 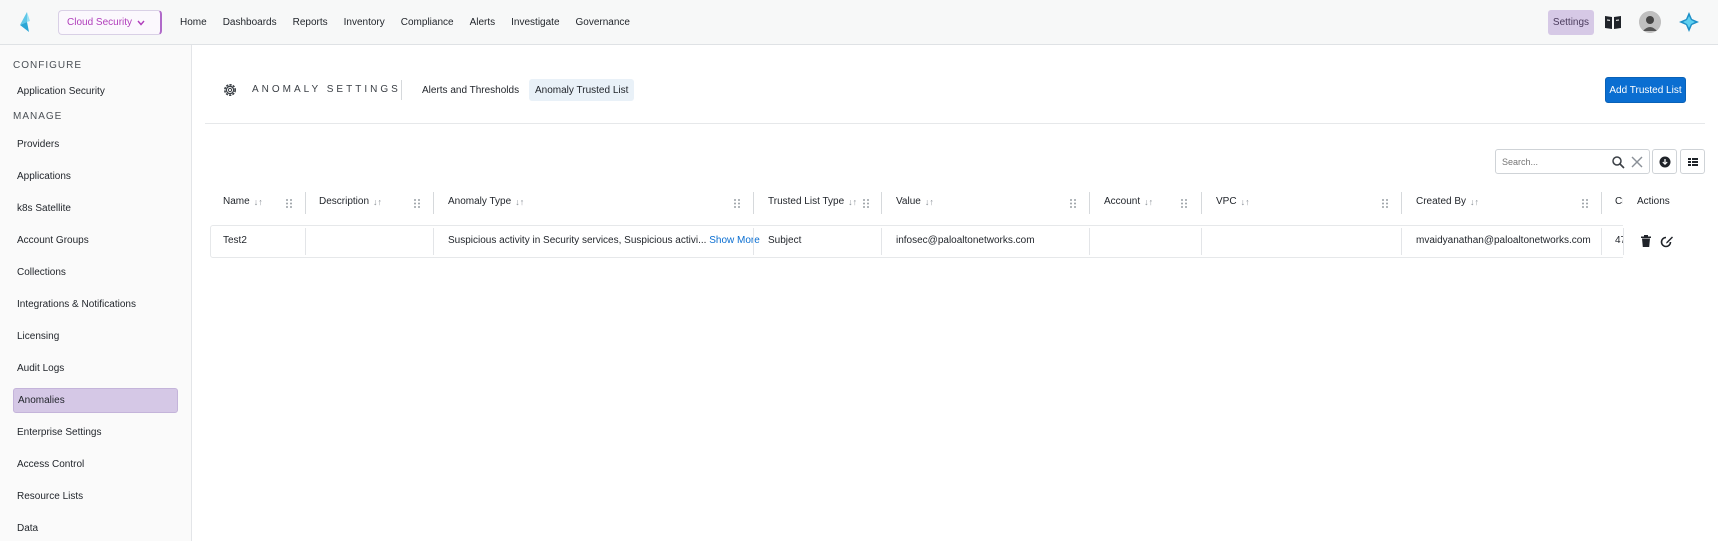 I want to click on sidebar-item-k8s-satellite: k8s Satellite, so click(x=95, y=208).